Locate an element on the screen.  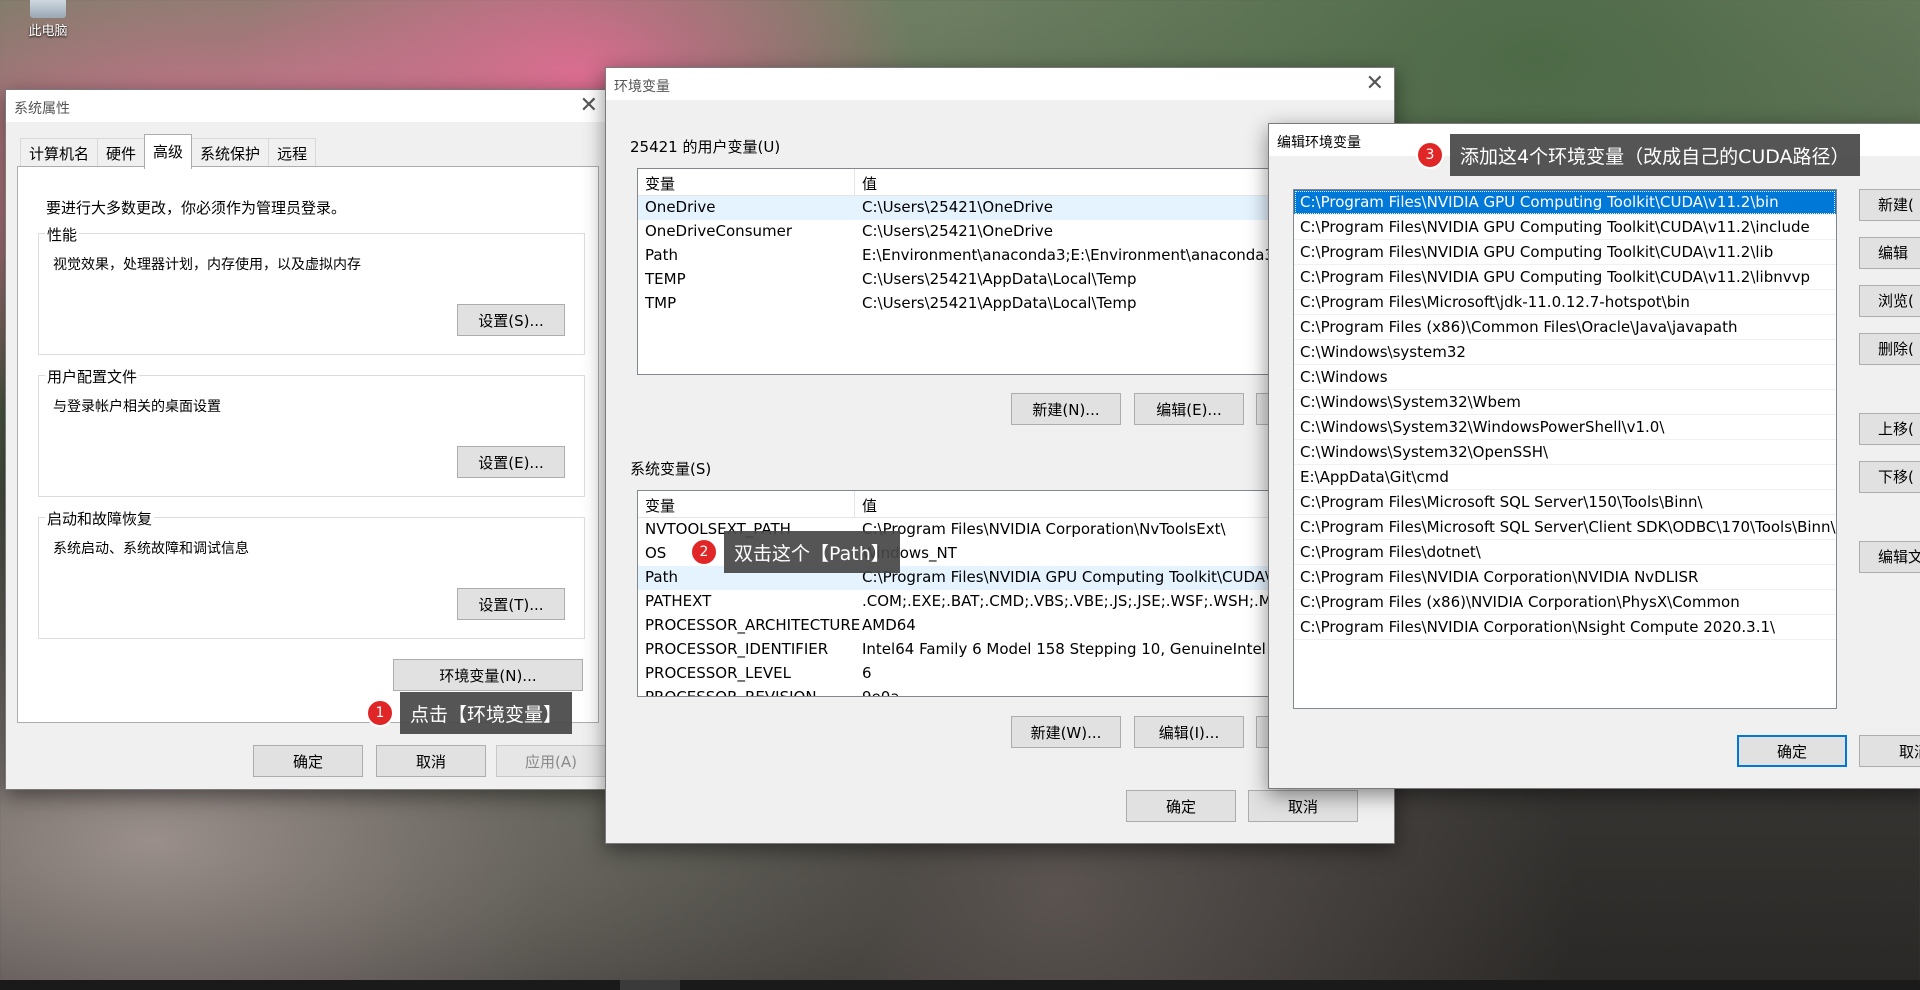
move-up-button: 上移( is located at coordinates (1889, 429).